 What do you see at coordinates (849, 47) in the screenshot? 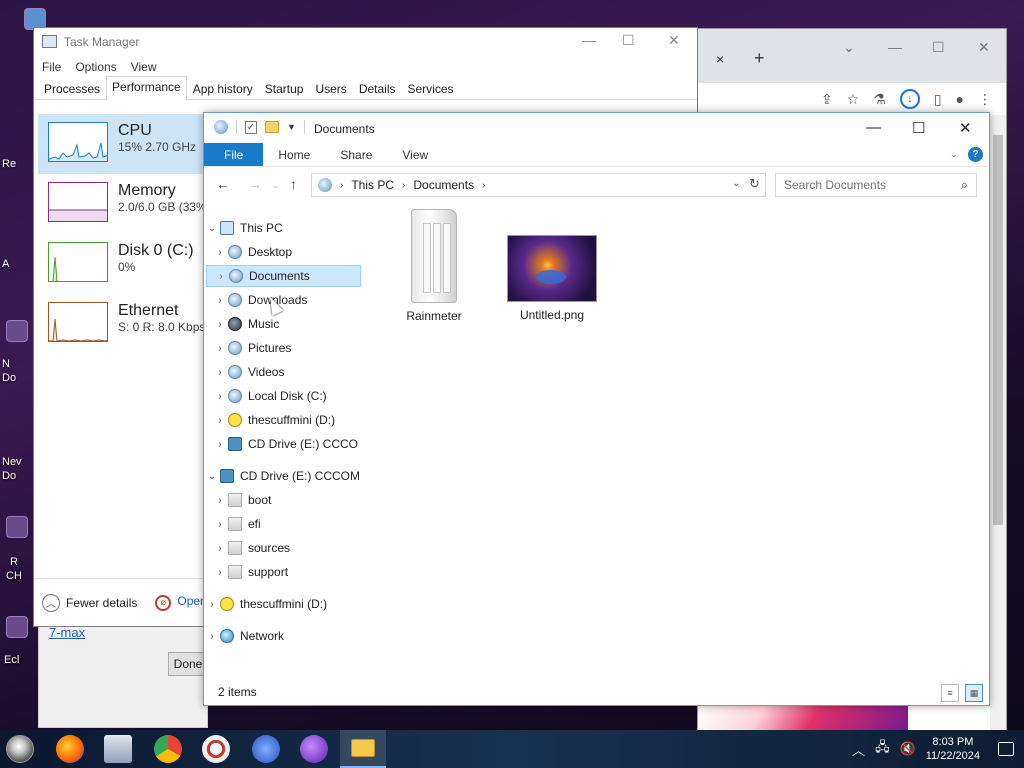
I see `tab-search-chevron-icon: ⌄` at bounding box center [849, 47].